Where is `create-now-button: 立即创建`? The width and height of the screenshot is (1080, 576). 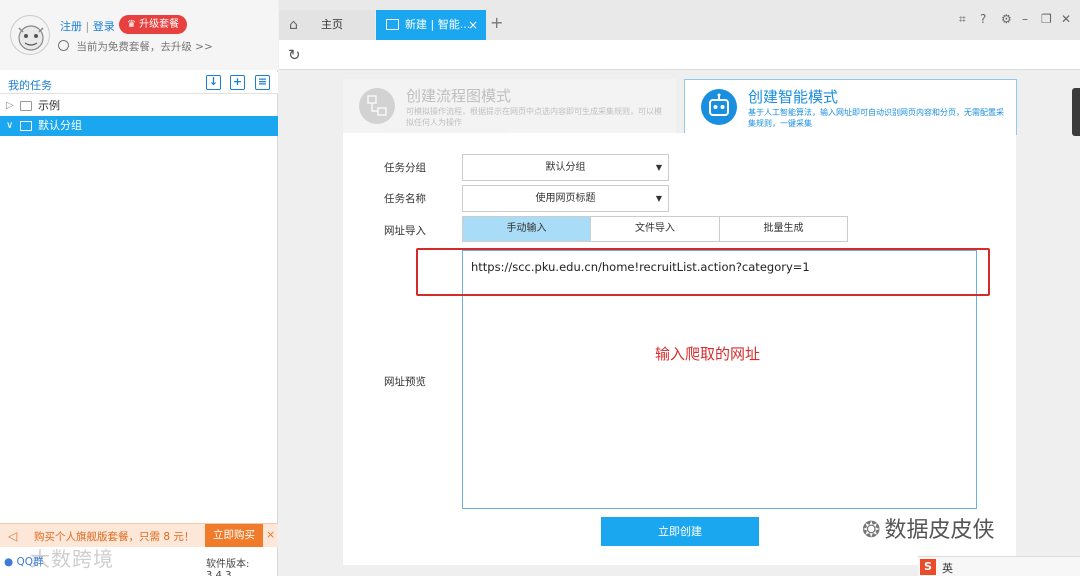 create-now-button: 立即创建 is located at coordinates (680, 531).